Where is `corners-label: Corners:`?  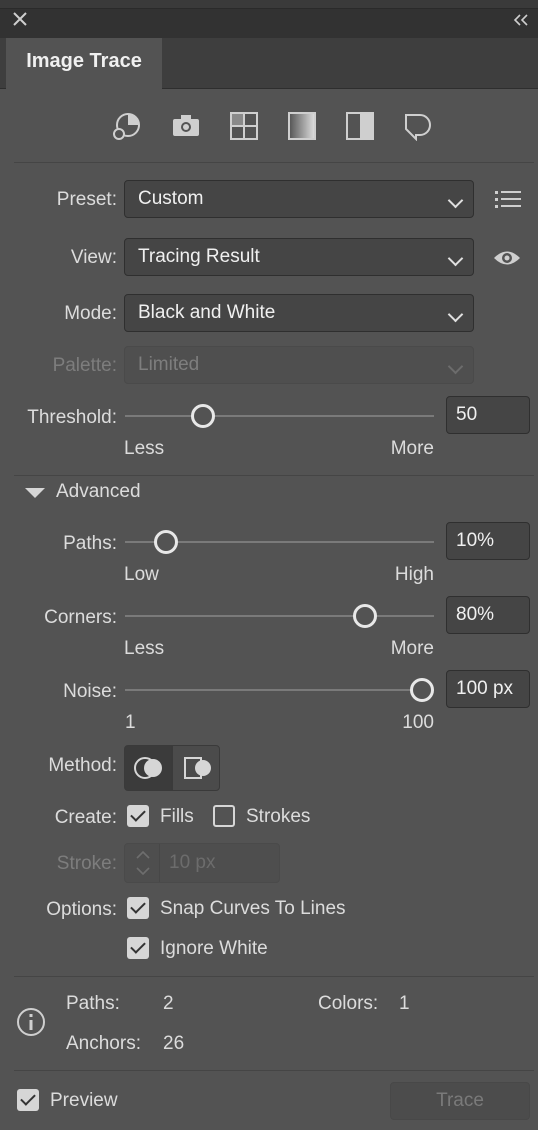 corners-label: Corners: is located at coordinates (80, 617).